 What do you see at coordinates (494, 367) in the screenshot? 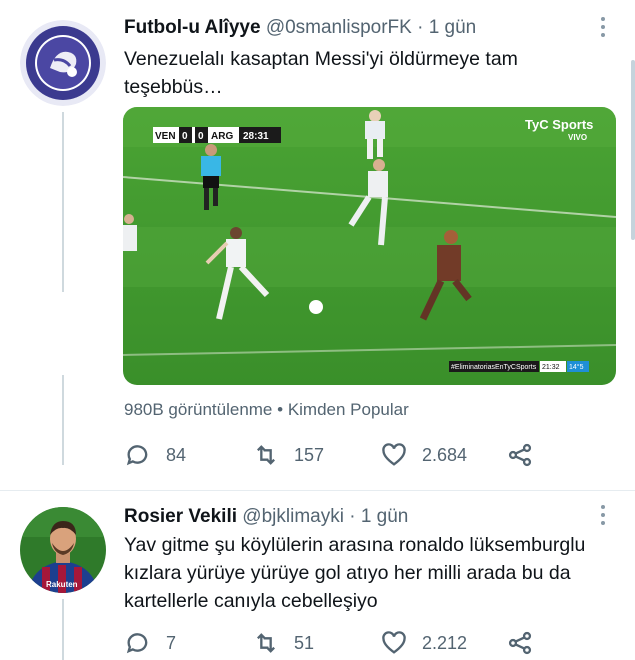
I see `svg-text: #EliminatoriasEnTyCSports` at bounding box center [494, 367].